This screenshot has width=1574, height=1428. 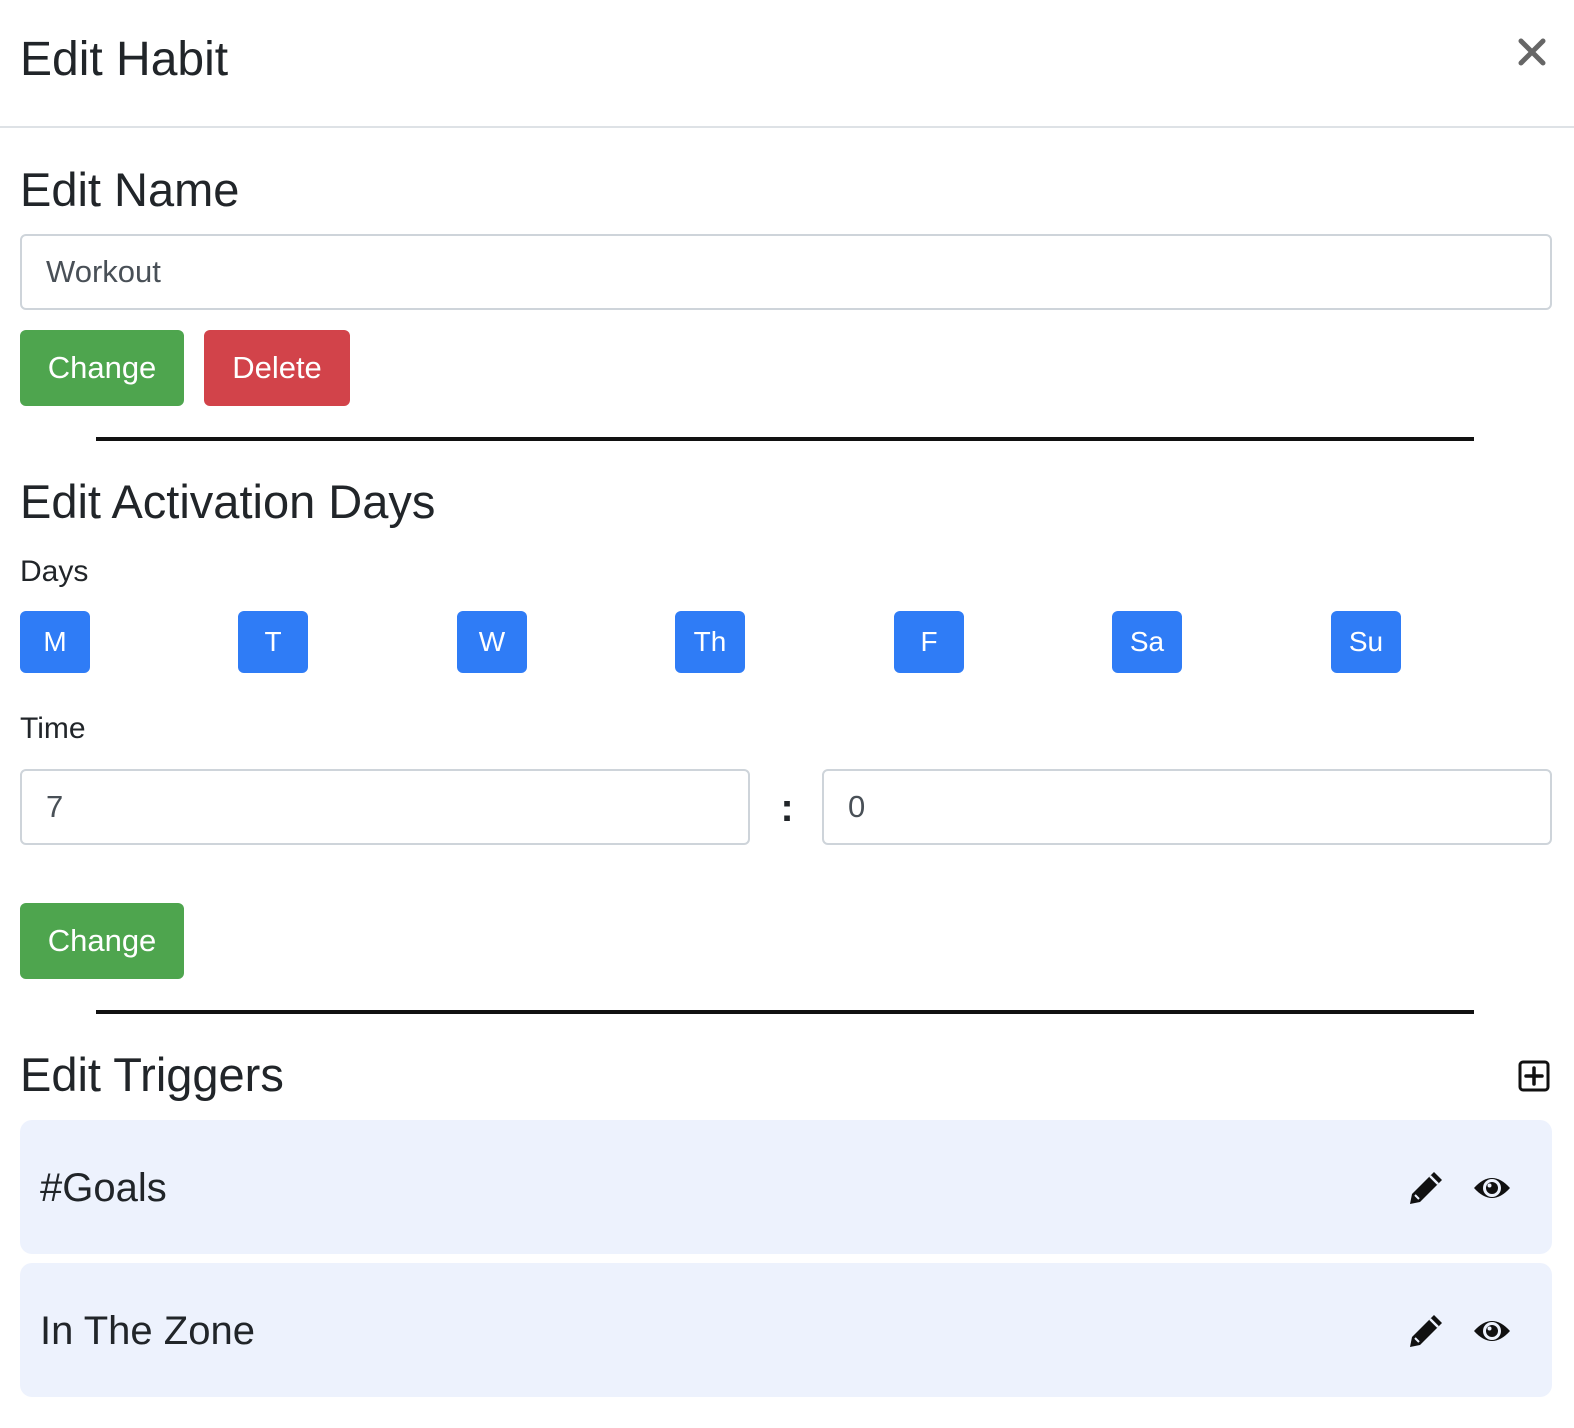 I want to click on day-button-thursday: Th, so click(x=710, y=642).